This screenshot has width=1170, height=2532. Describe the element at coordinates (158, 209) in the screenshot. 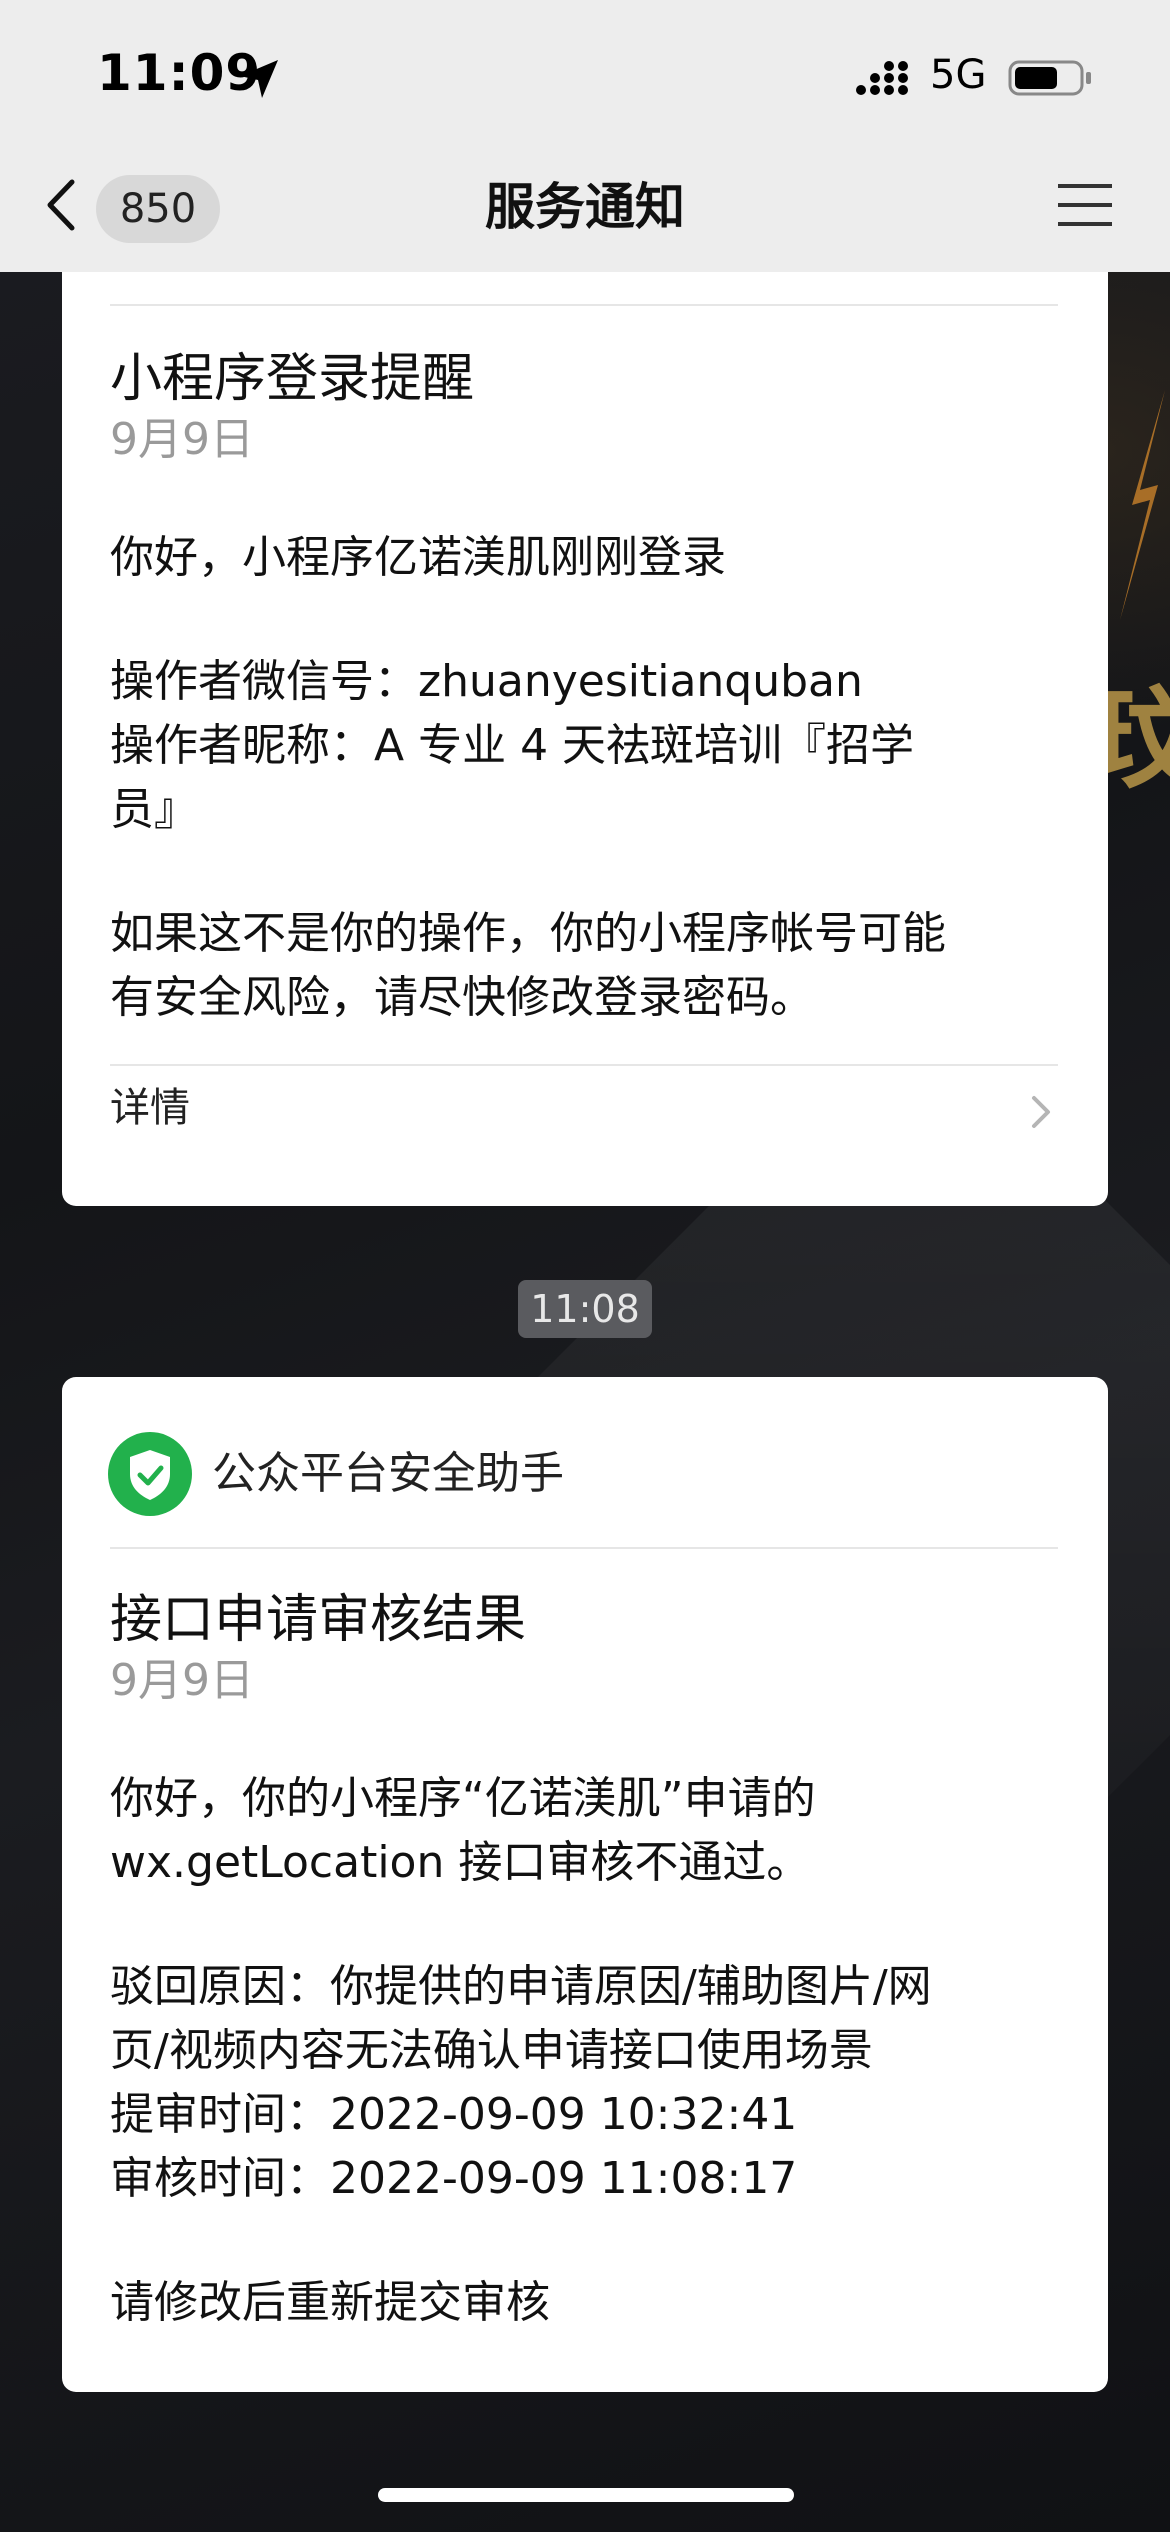

I see `unread-count-badge: 850` at that location.